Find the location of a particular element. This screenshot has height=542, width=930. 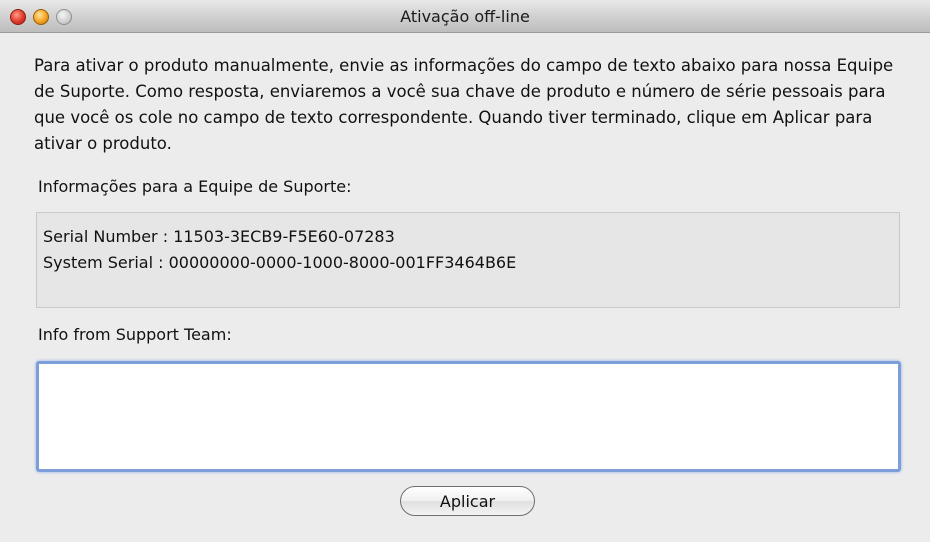

support-reply-label: Info from Support Team: is located at coordinates (135, 334).